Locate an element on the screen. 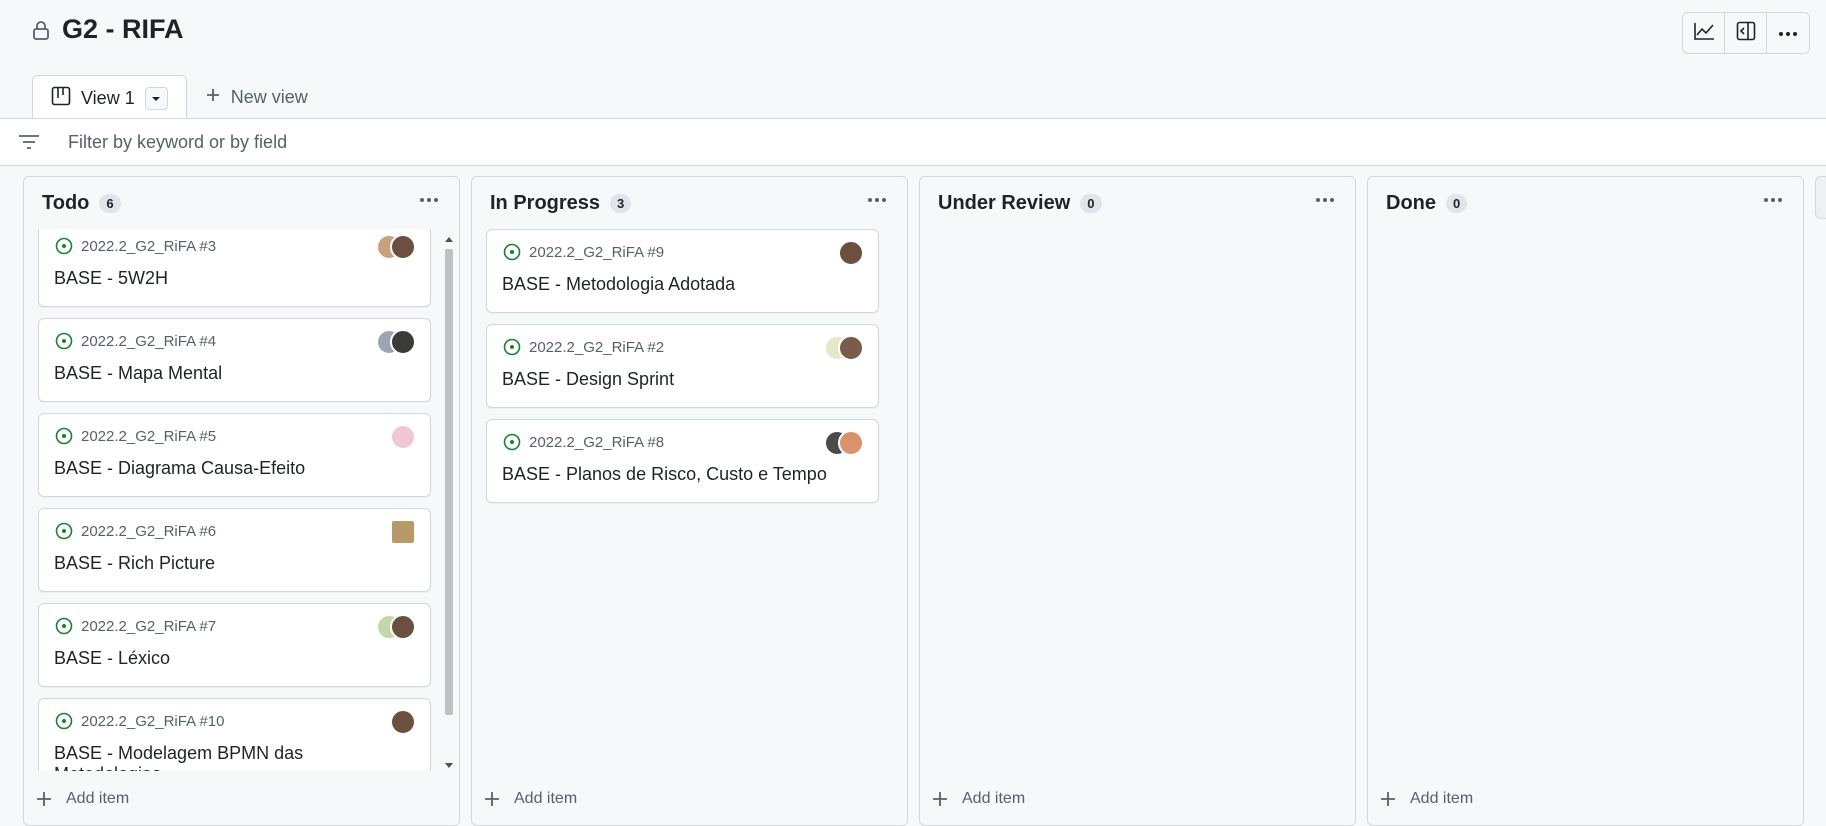 This screenshot has width=1826, height=826. issue-ref: 2022.2_G2_RiFA #10 is located at coordinates (152, 721).